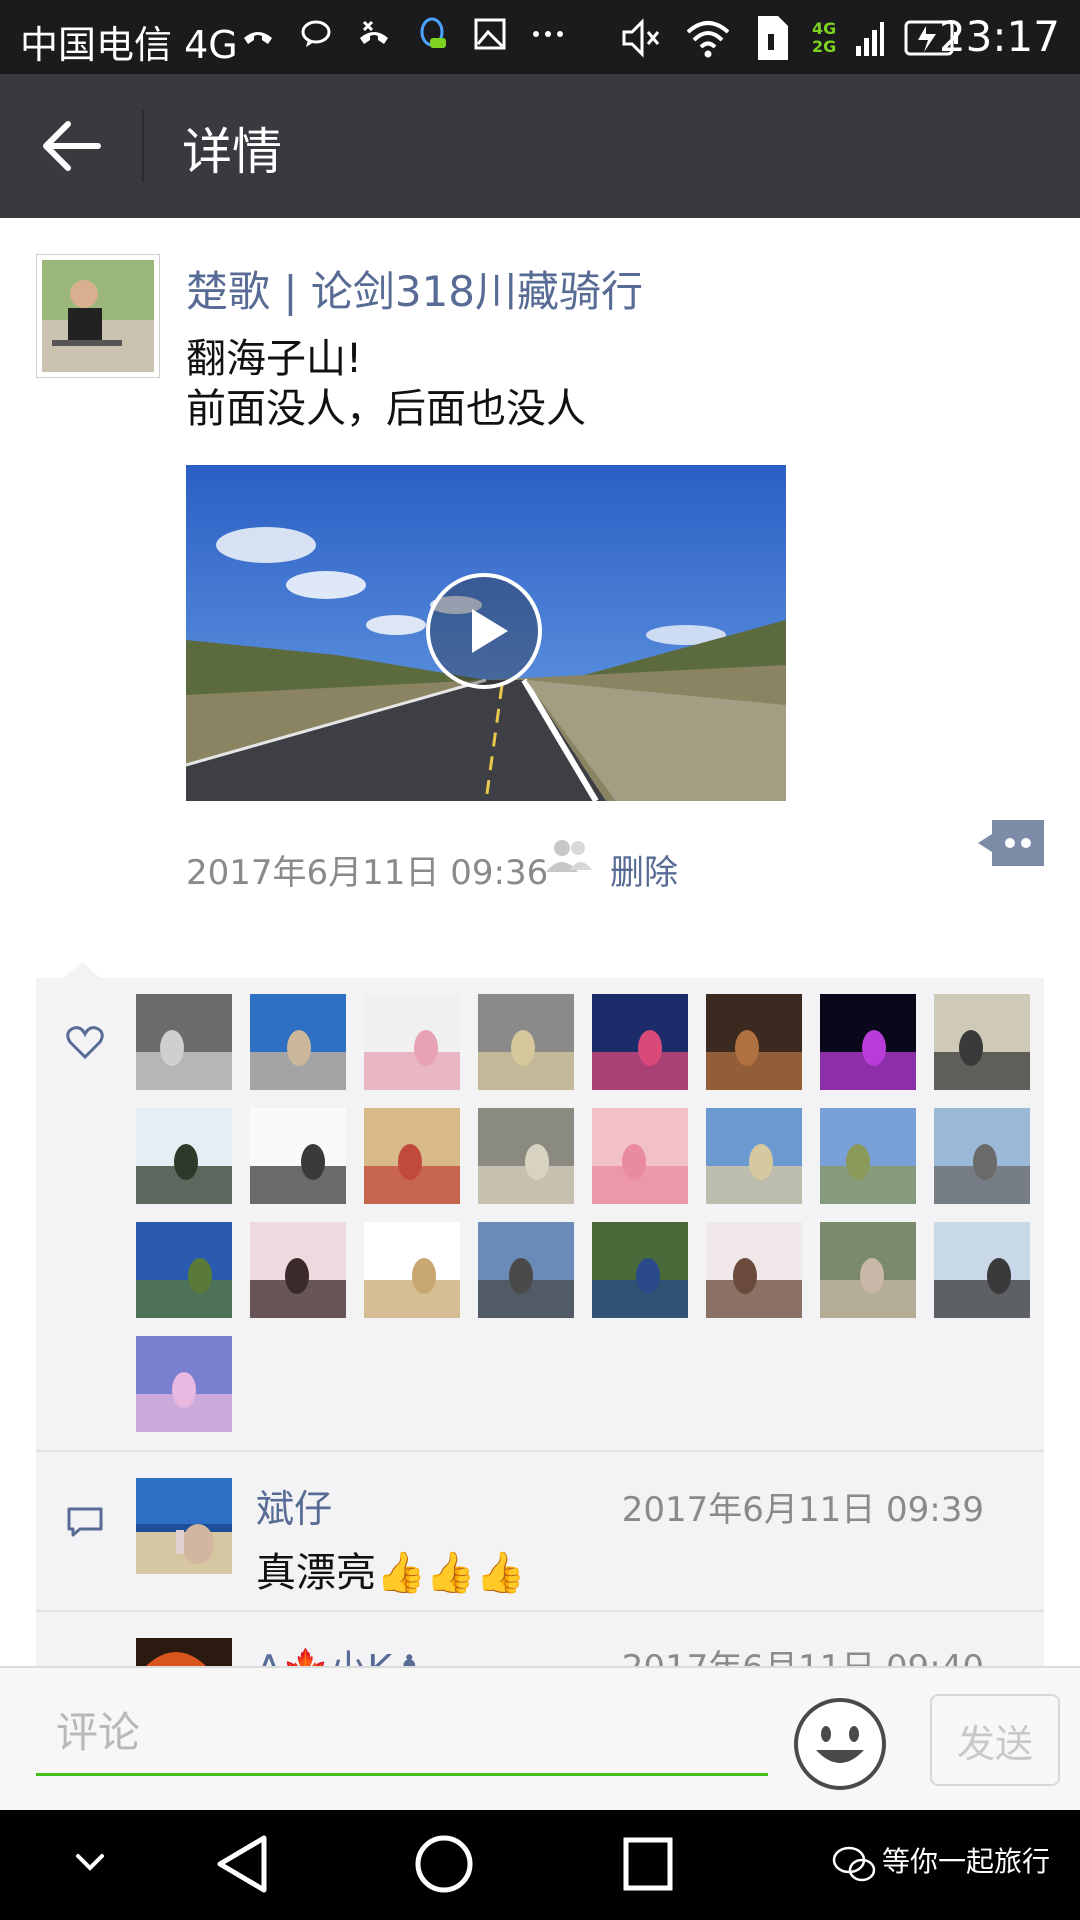 The height and width of the screenshot is (1920, 1080). What do you see at coordinates (854, 1864) in the screenshot?
I see `wechat-logo-icon` at bounding box center [854, 1864].